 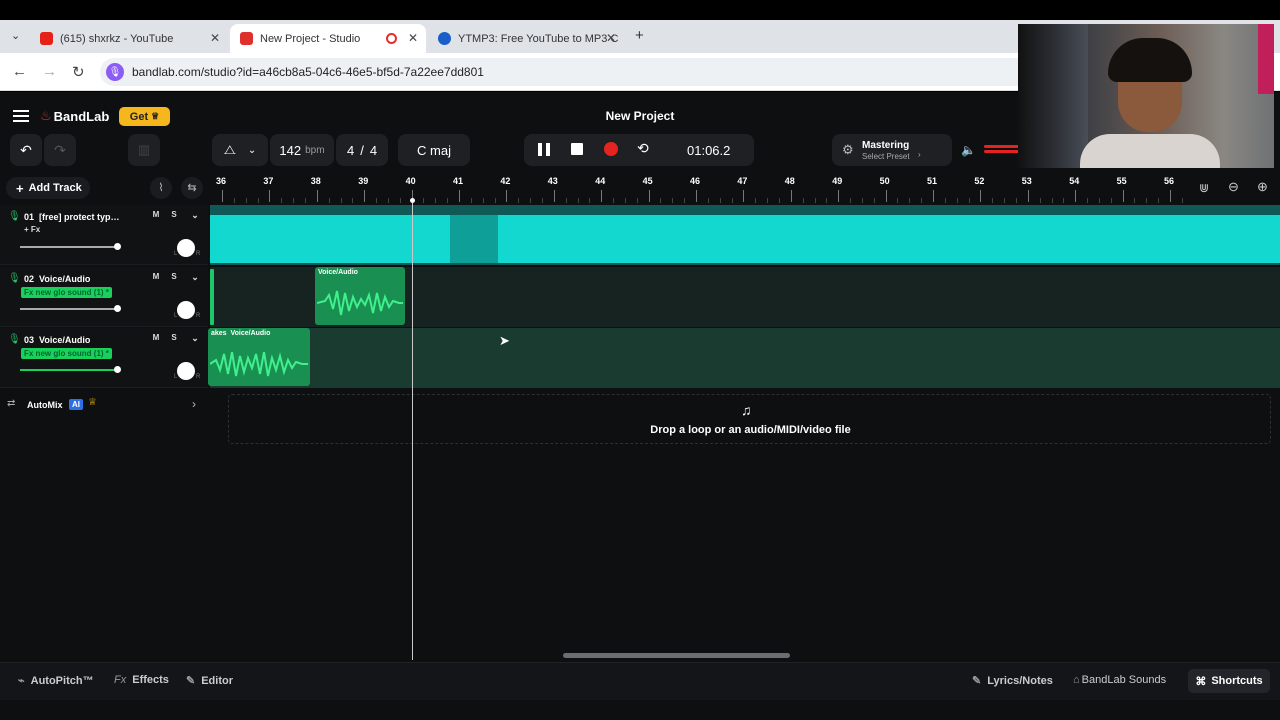 What do you see at coordinates (1262, 187) in the screenshot?
I see `zoom-in-icon: ⊕` at bounding box center [1262, 187].